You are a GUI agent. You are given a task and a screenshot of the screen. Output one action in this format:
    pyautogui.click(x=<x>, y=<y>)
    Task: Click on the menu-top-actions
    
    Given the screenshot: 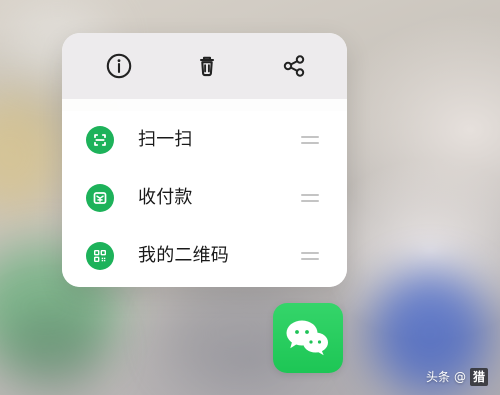 What is the action you would take?
    pyautogui.click(x=204, y=66)
    